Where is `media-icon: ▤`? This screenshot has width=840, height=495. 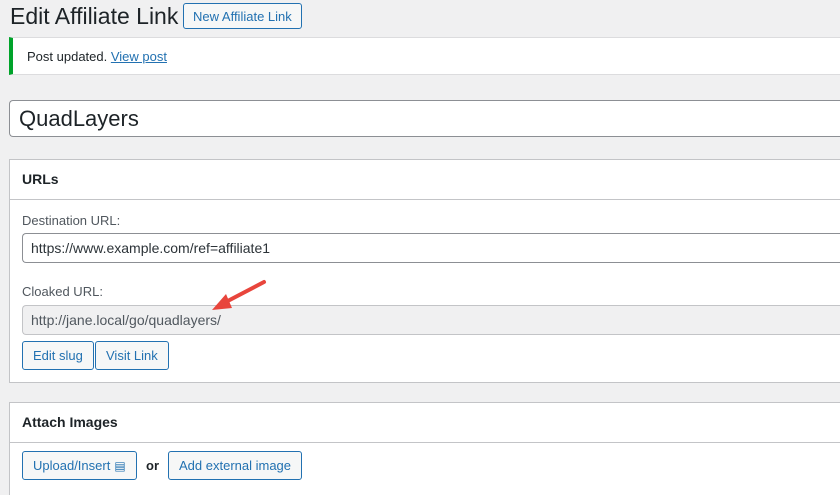 media-icon: ▤ is located at coordinates (120, 466).